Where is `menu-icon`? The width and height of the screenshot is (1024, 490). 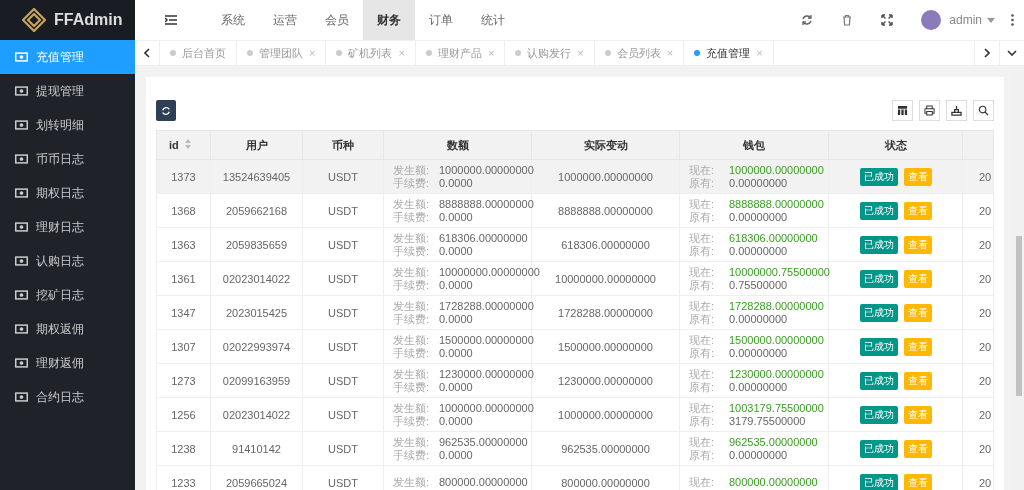 menu-icon is located at coordinates (171, 20).